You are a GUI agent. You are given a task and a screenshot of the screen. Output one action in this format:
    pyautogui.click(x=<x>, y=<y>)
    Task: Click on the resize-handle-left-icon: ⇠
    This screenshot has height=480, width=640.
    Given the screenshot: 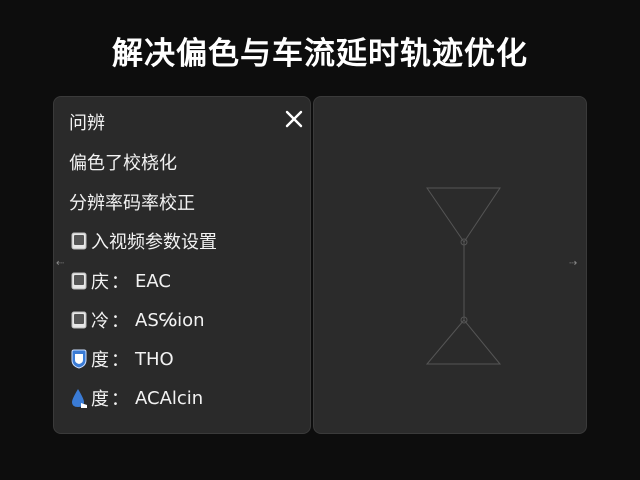 What is the action you would take?
    pyautogui.click(x=60, y=263)
    